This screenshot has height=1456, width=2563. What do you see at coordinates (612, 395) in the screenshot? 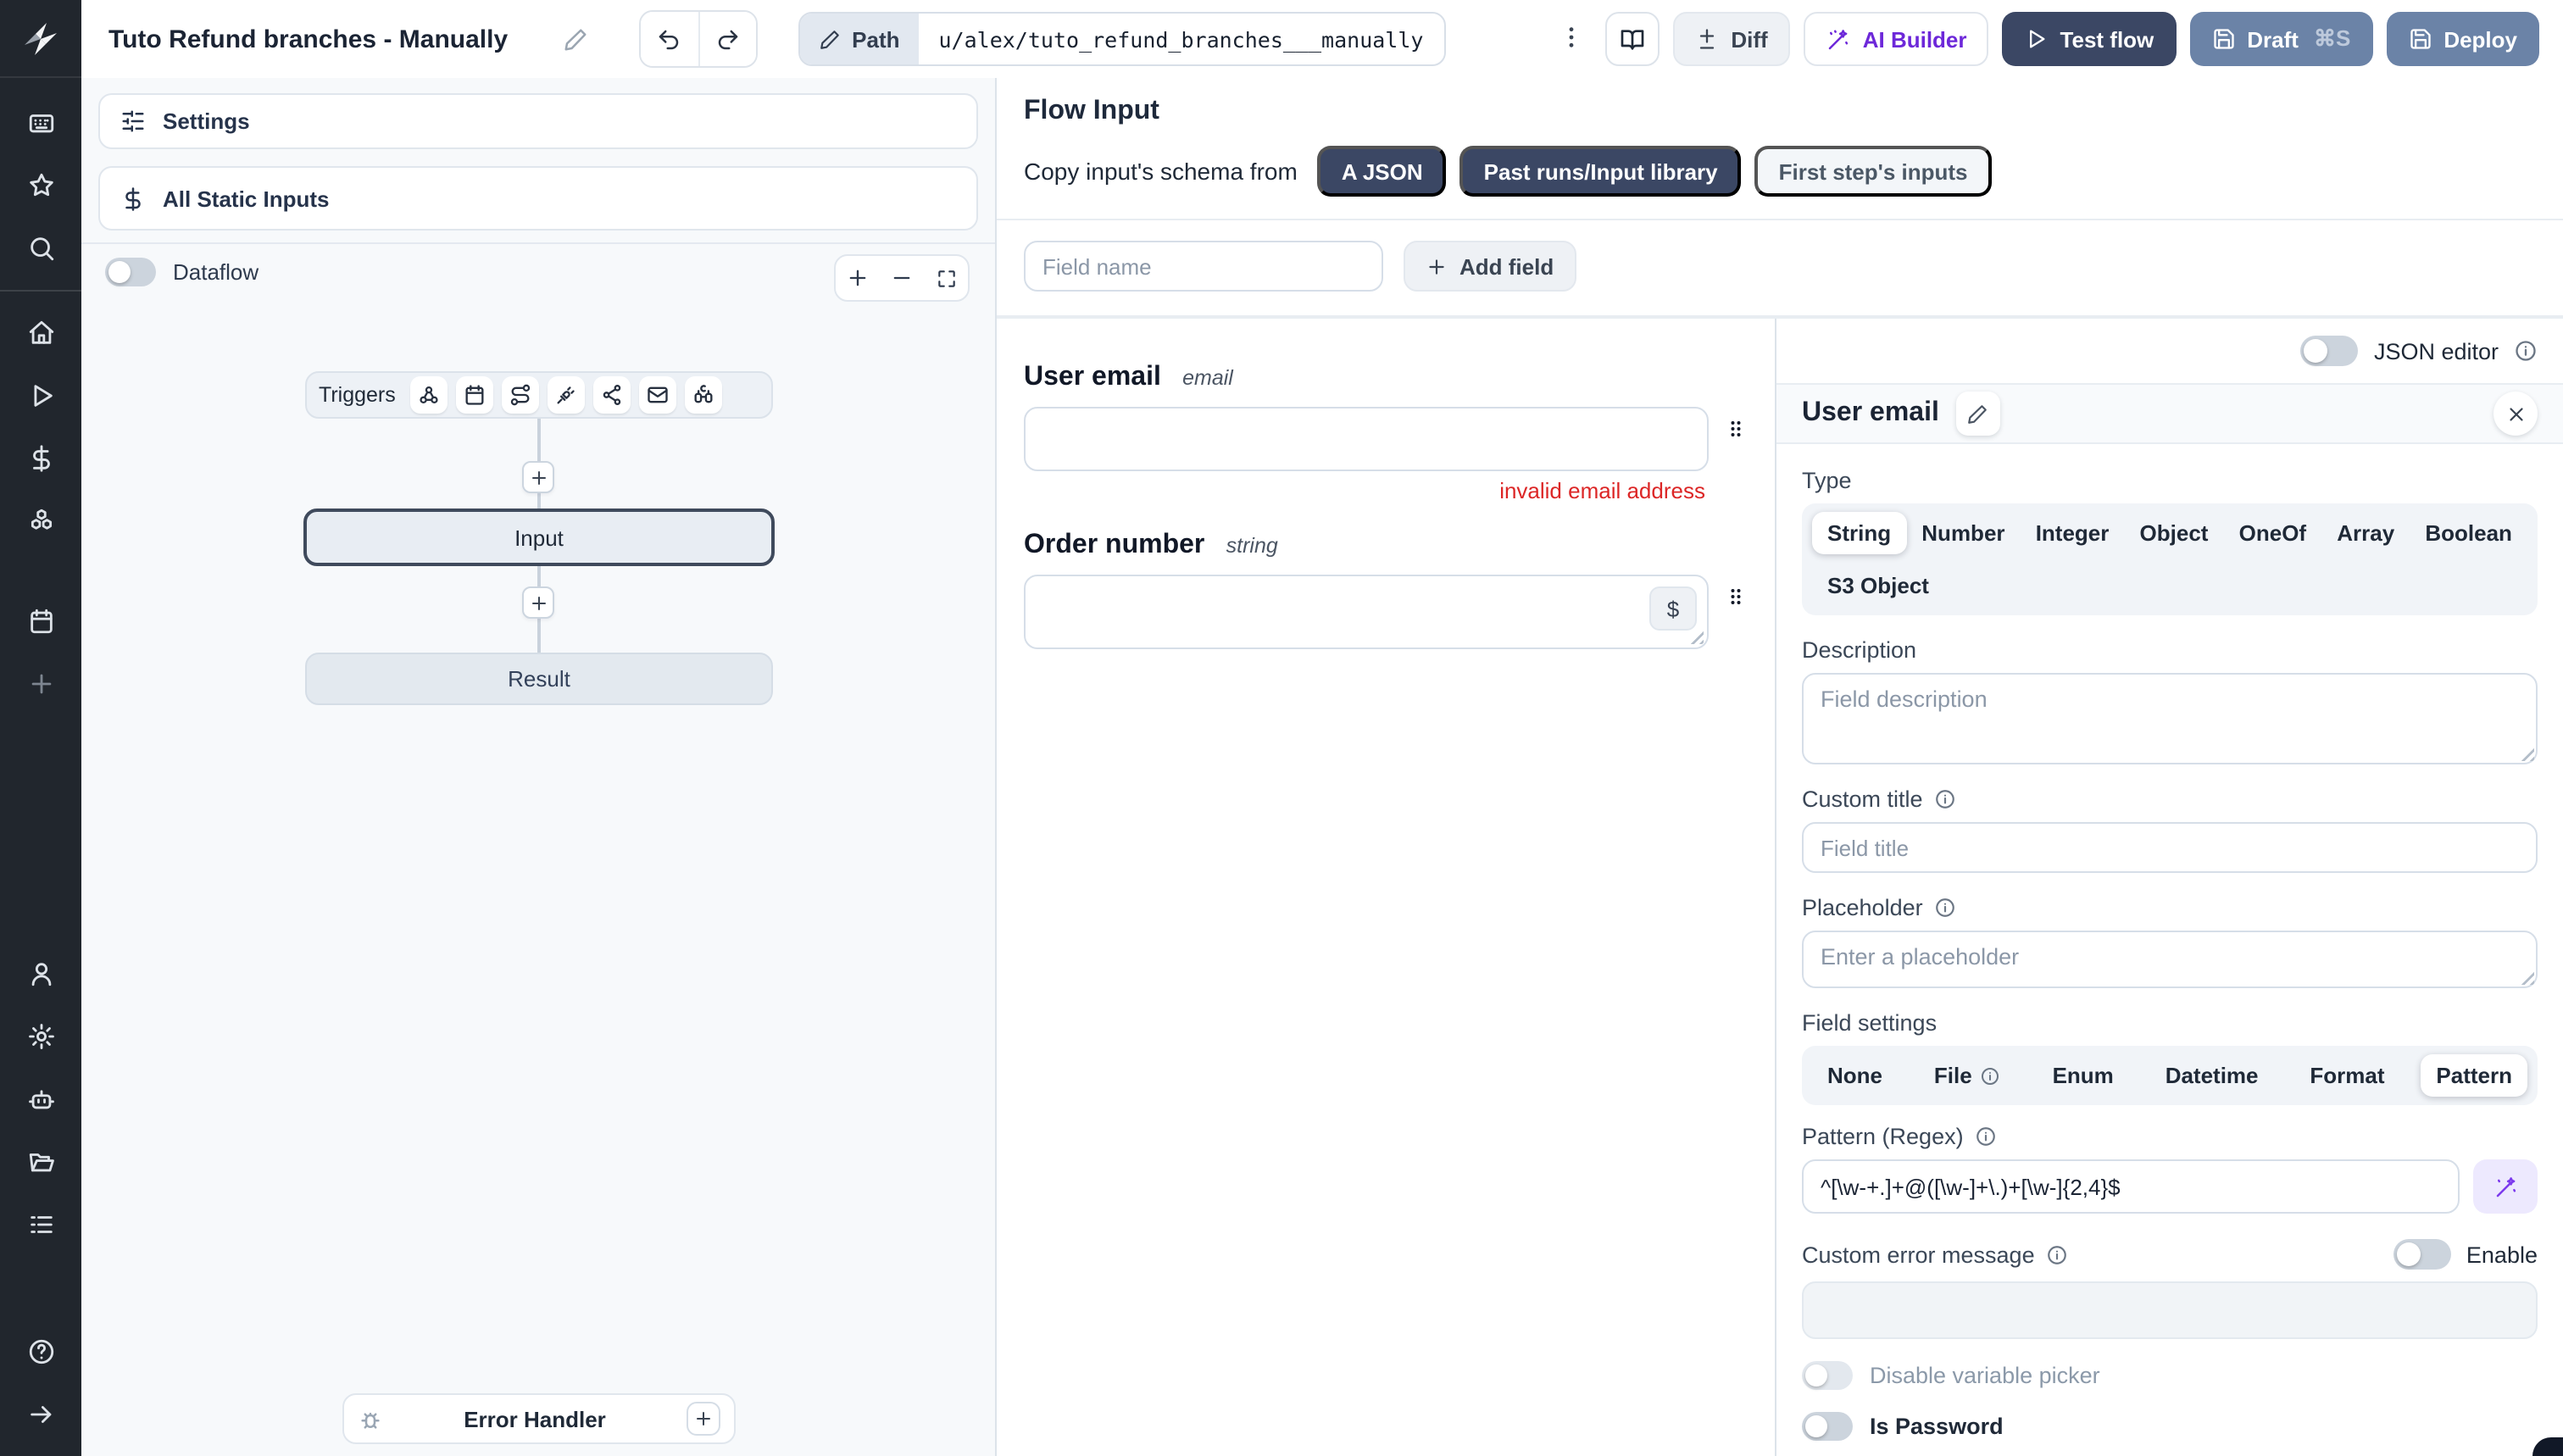
I see `kafka-icon` at bounding box center [612, 395].